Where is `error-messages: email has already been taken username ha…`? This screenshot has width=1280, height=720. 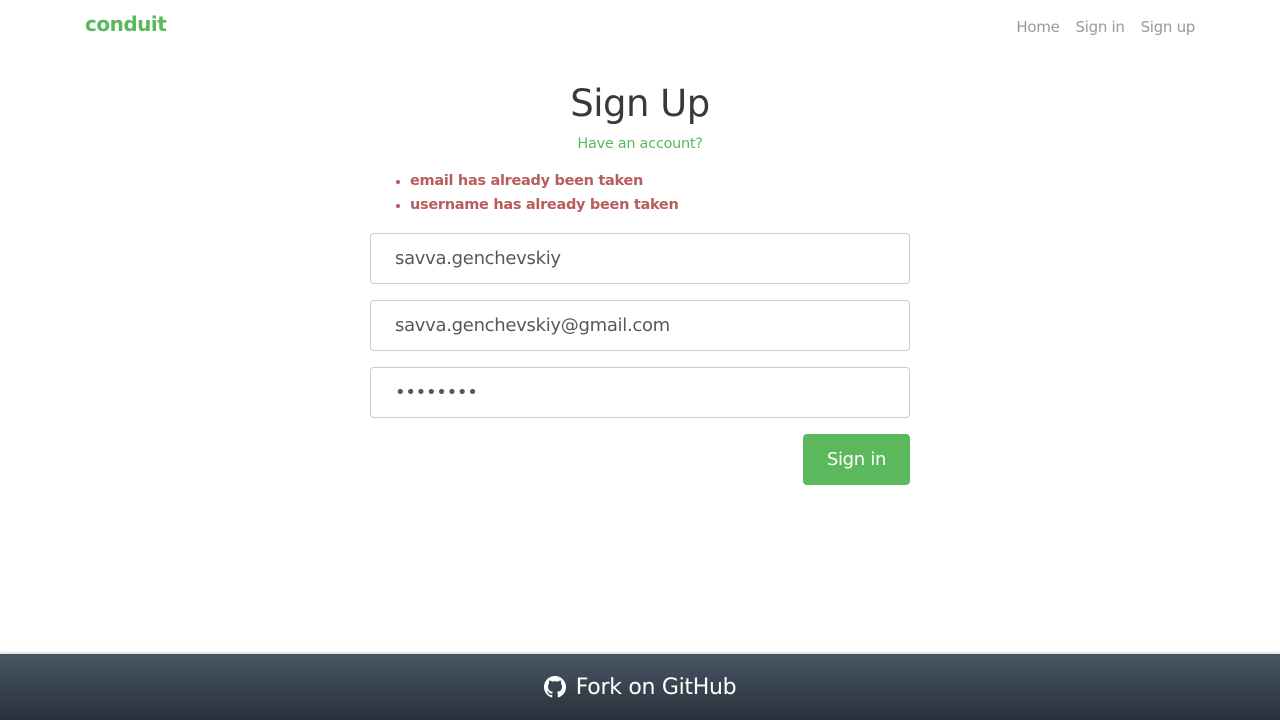
error-messages: email has already been taken username ha… is located at coordinates (640, 193).